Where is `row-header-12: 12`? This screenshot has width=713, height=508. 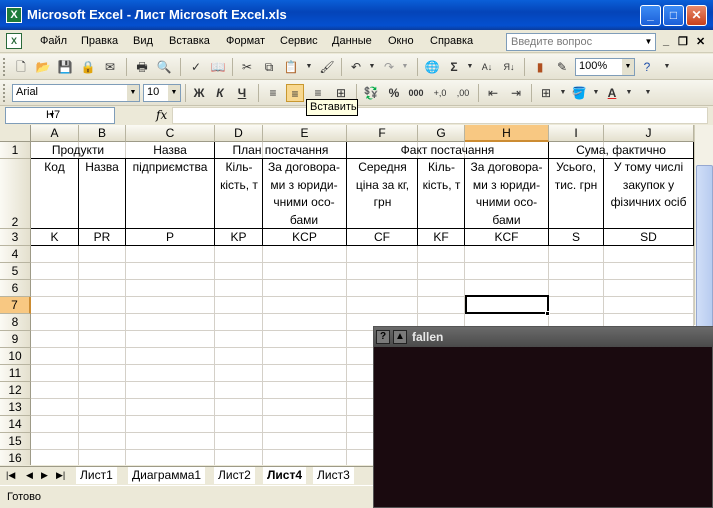
row-header-12: 12 is located at coordinates (15, 390).